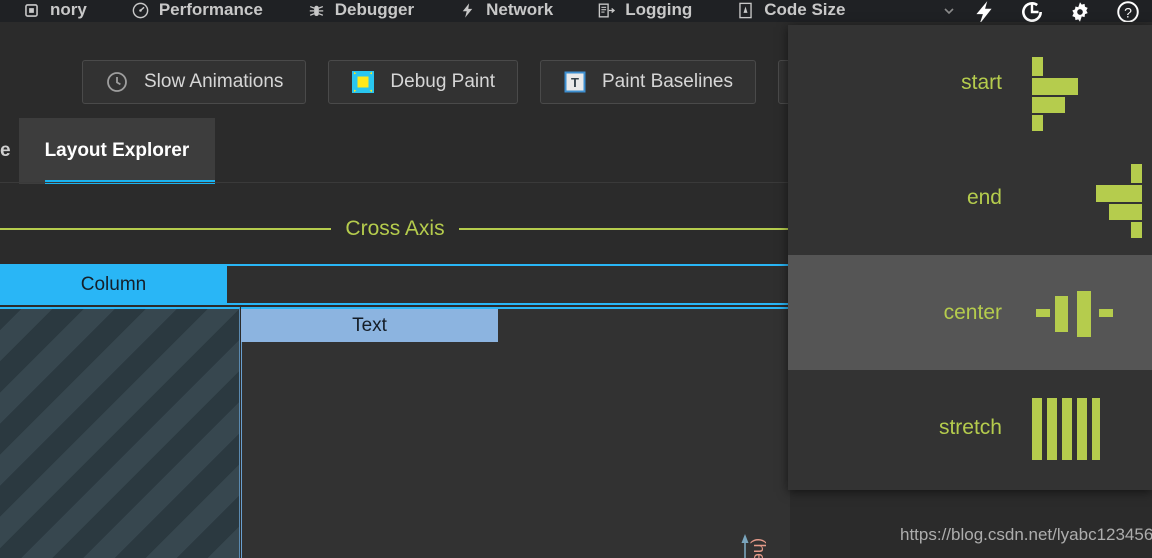 Image resolution: width=1152 pixels, height=558 pixels. What do you see at coordinates (984, 197) in the screenshot?
I see `dropdown-option-label: end` at bounding box center [984, 197].